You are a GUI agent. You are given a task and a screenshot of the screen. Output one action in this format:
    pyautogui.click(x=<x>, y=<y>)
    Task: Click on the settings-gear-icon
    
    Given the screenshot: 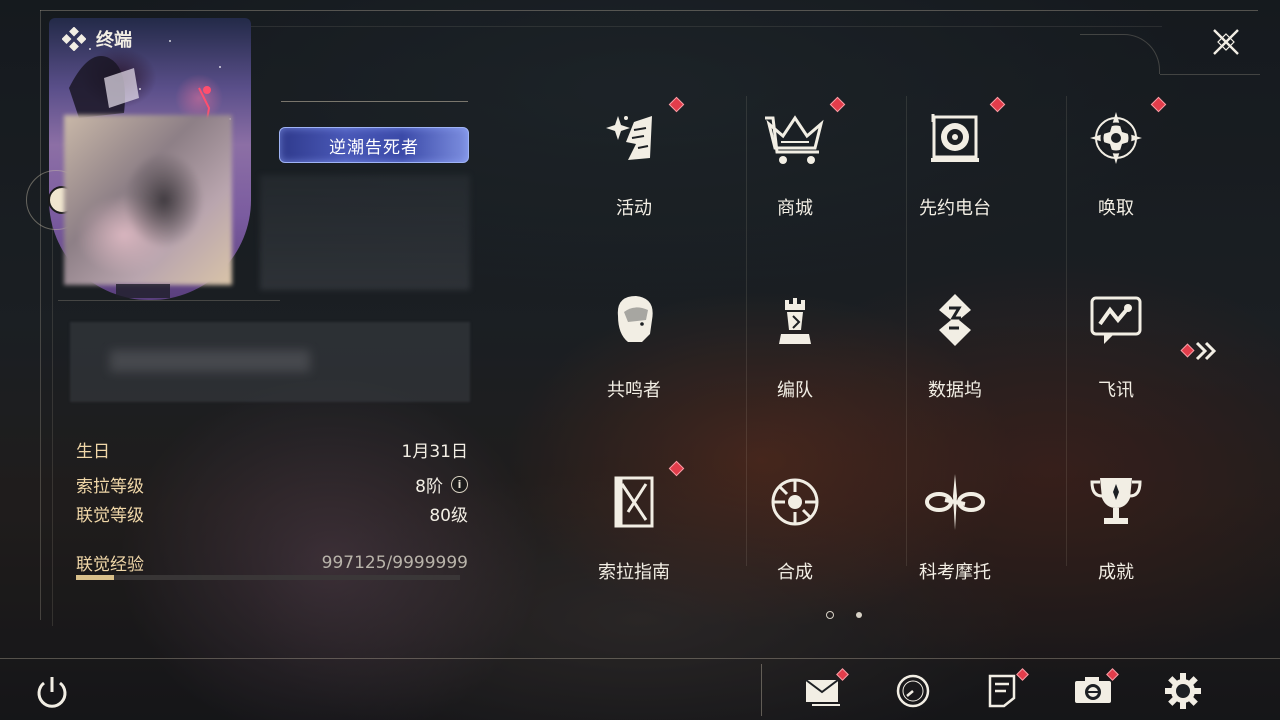 What is the action you would take?
    pyautogui.click(x=1183, y=691)
    